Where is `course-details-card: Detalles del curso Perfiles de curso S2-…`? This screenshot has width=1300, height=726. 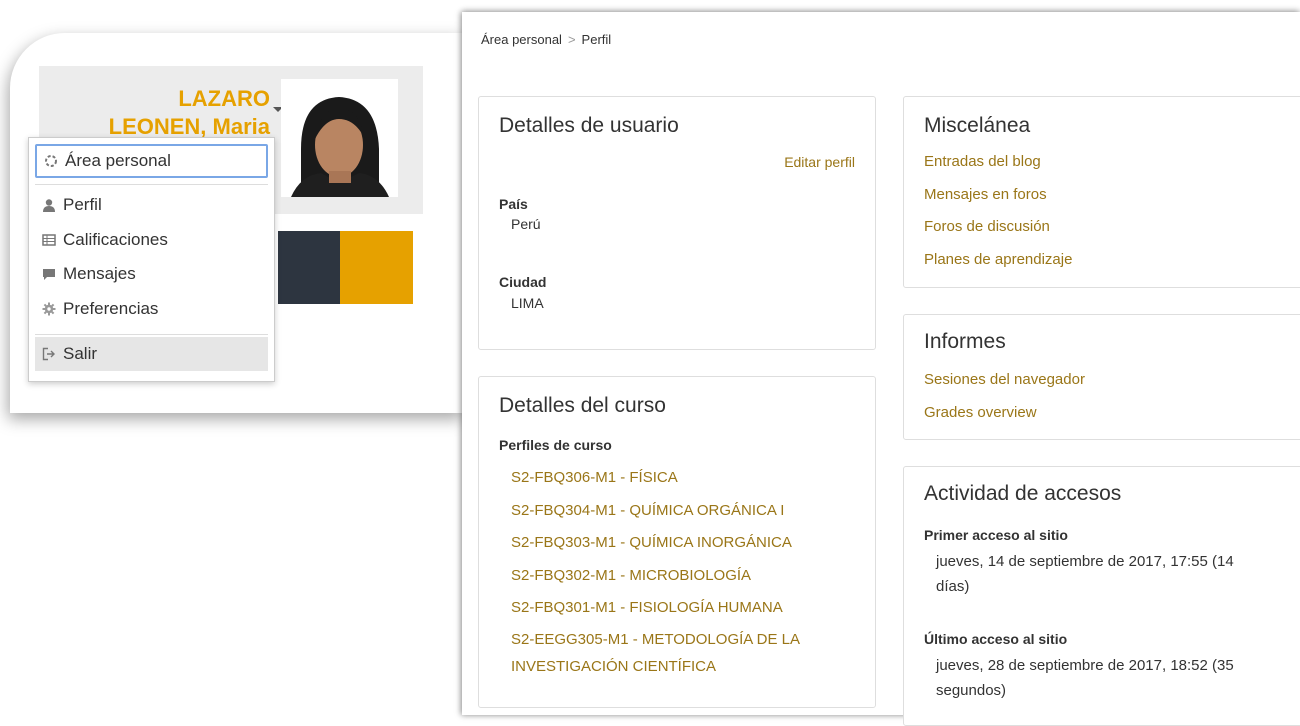 course-details-card: Detalles del curso Perfiles de curso S2-… is located at coordinates (677, 542).